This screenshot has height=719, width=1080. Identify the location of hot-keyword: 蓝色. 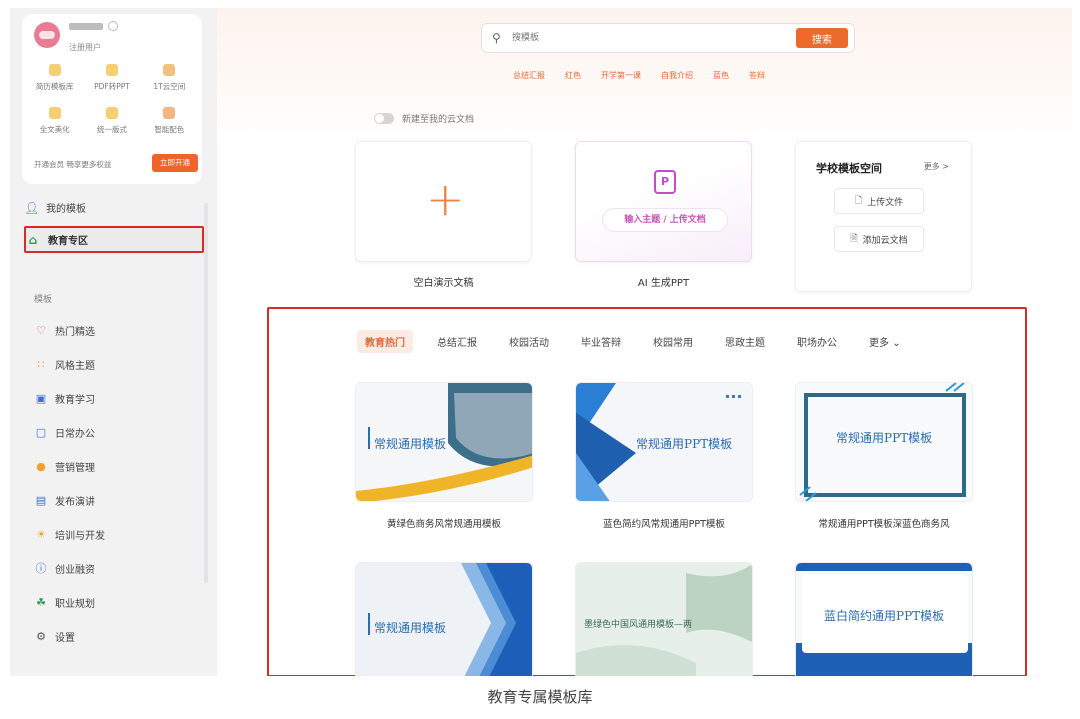
(721, 75).